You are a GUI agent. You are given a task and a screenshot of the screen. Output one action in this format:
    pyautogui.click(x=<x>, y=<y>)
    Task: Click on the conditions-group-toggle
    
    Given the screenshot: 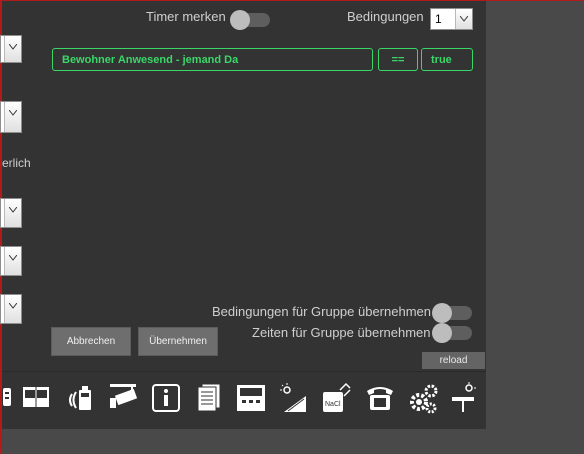 What is the action you would take?
    pyautogui.click(x=452, y=313)
    